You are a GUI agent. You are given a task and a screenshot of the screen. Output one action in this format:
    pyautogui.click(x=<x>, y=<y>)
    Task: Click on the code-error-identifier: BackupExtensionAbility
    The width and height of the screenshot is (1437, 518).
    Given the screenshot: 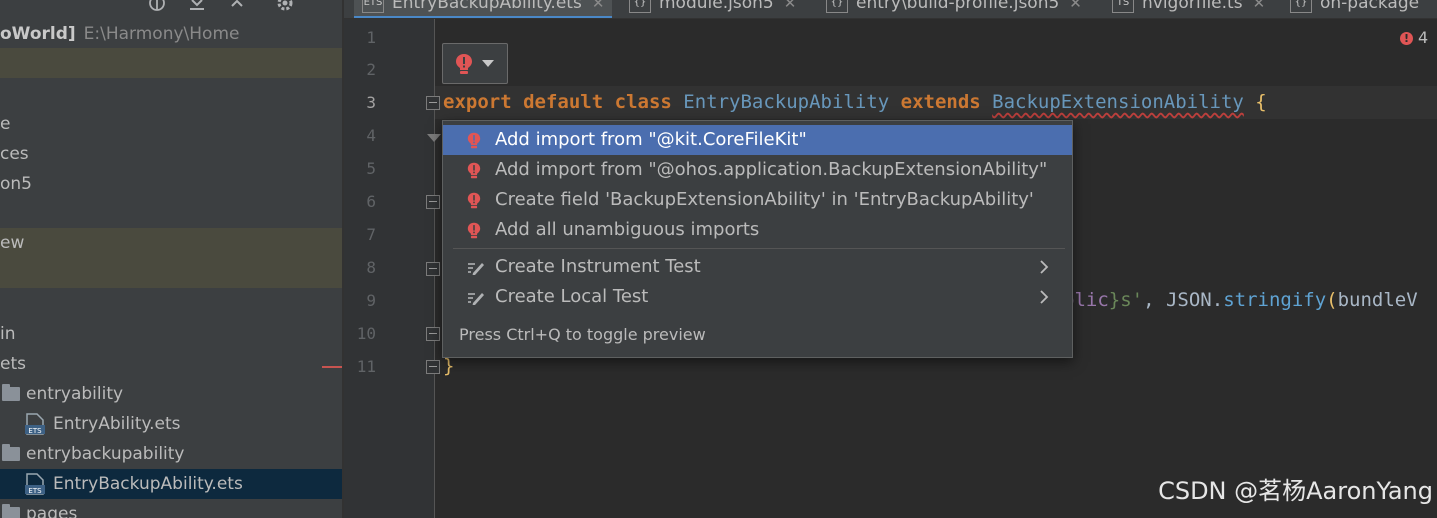 What is the action you would take?
    pyautogui.click(x=1118, y=102)
    